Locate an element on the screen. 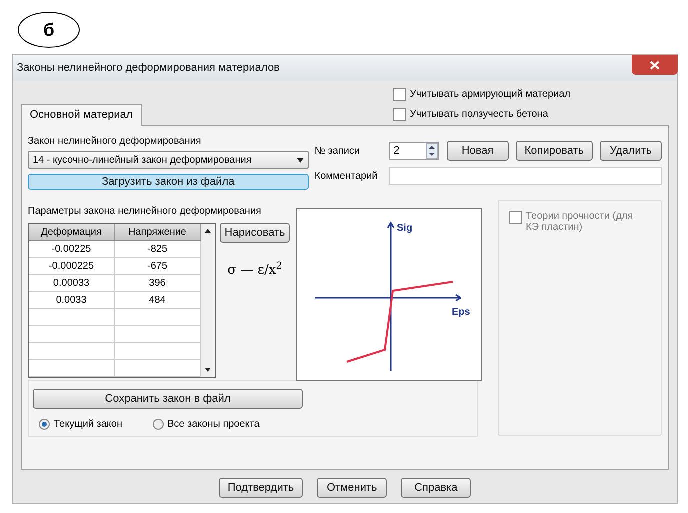  spinner-value: 2 is located at coordinates (397, 151).